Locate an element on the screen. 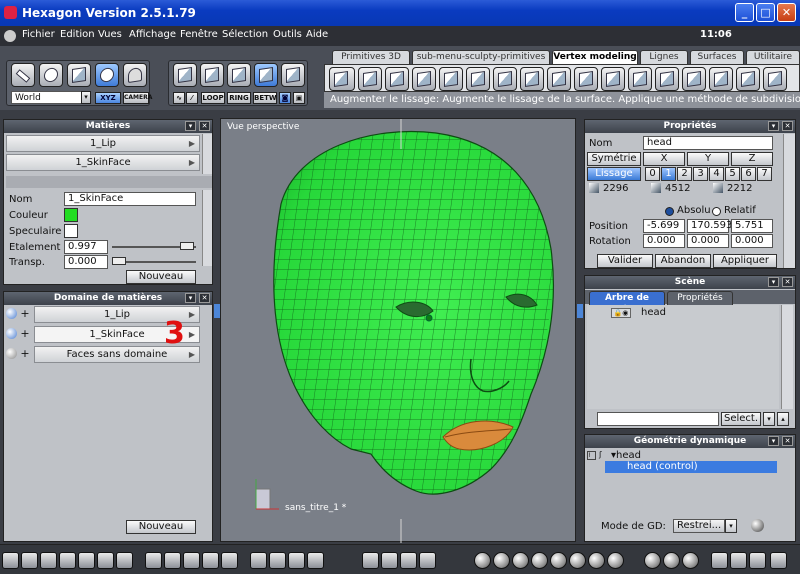 The image size is (800, 574). figure-icon is located at coordinates (135, 75).